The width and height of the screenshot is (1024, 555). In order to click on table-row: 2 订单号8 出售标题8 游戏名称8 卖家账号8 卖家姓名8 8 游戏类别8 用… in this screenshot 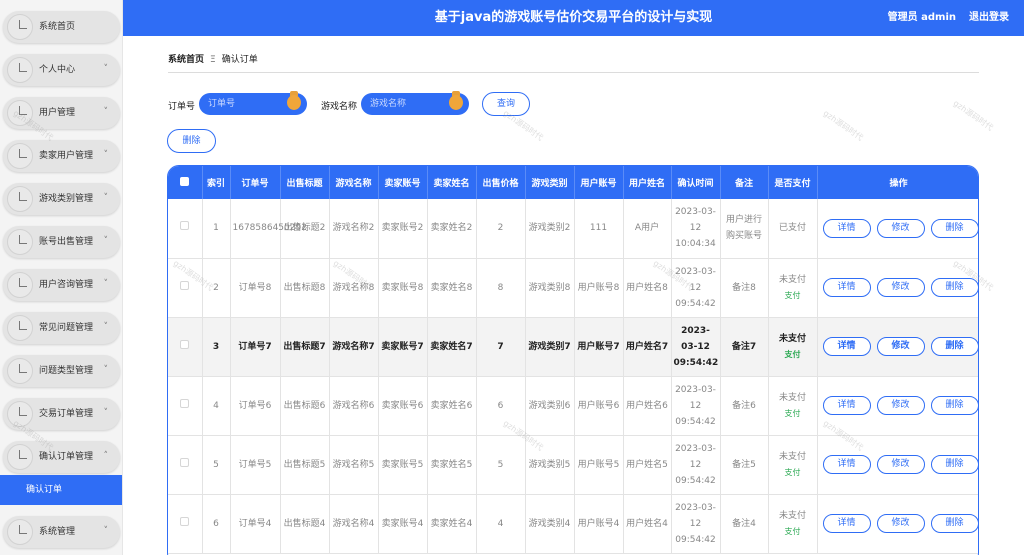, I will do `click(573, 288)`.